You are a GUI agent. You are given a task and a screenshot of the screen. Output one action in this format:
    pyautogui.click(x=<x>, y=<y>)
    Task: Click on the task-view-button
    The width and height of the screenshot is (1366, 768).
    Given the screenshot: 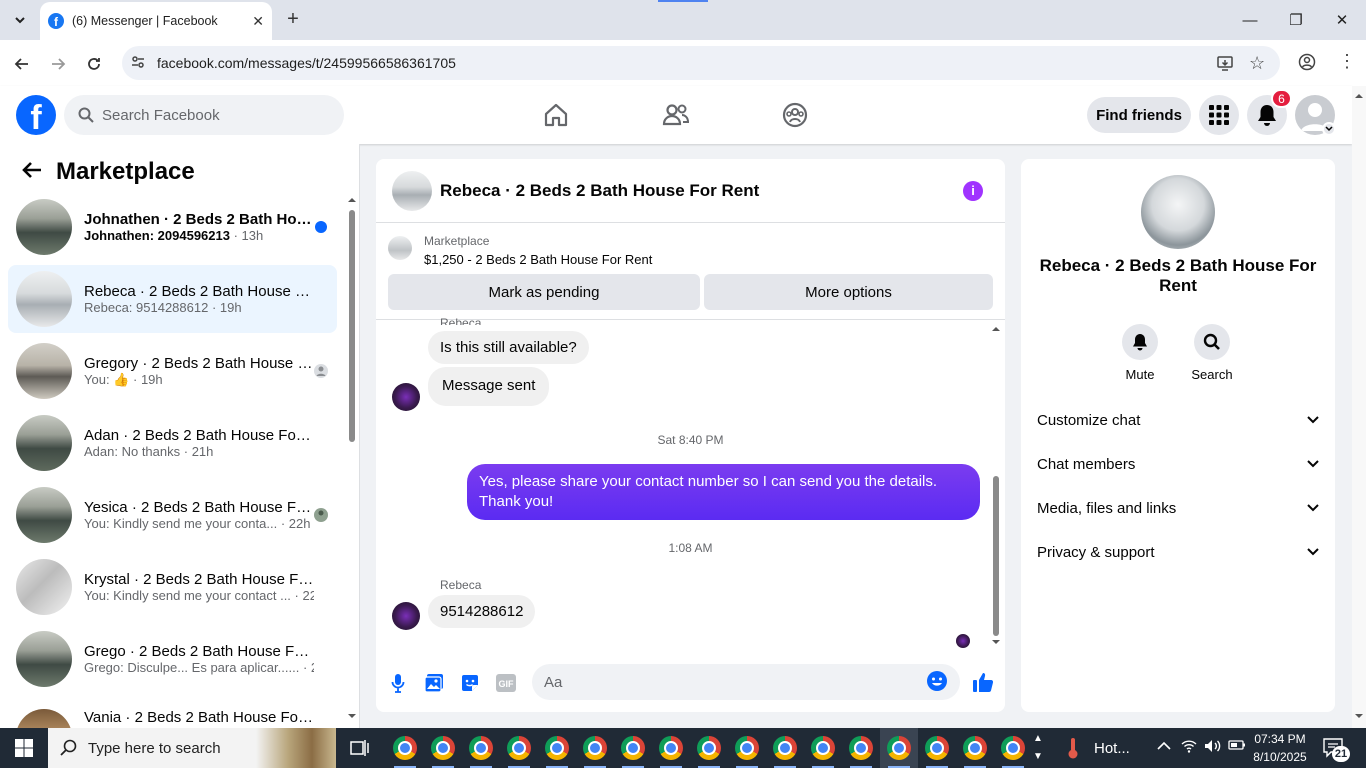 What is the action you would take?
    pyautogui.click(x=360, y=748)
    